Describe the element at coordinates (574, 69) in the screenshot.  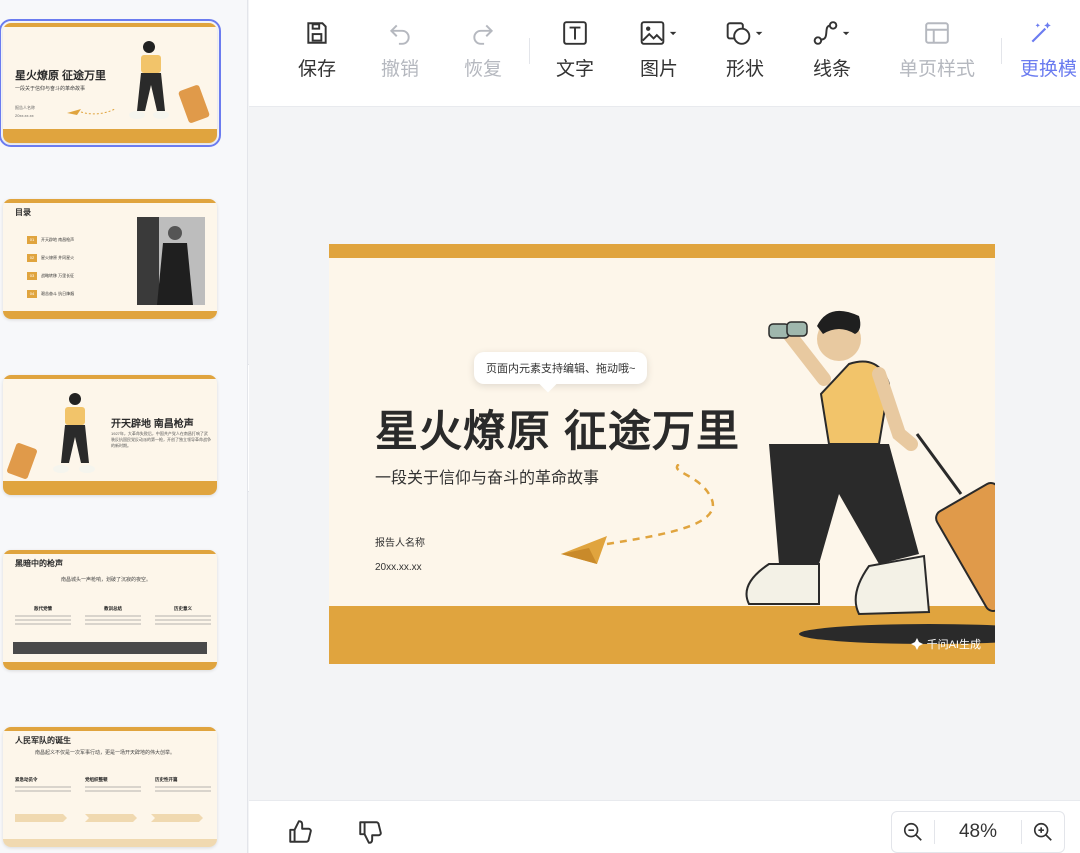
I see `text-label: 文字` at that location.